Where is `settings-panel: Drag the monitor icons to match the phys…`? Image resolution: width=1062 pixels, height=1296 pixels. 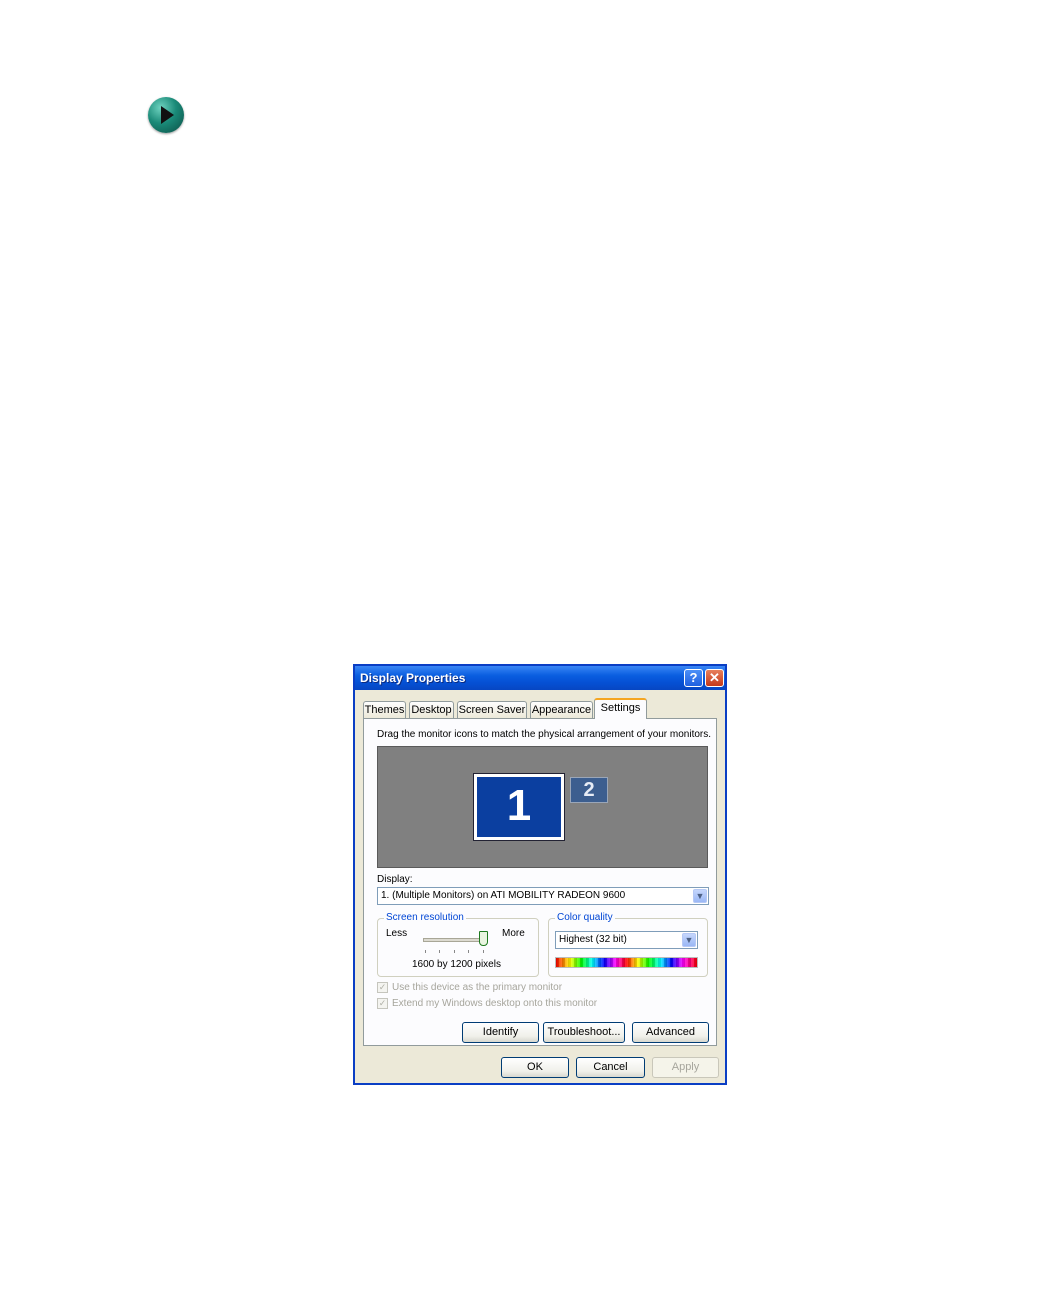 settings-panel: Drag the monitor icons to match the phys… is located at coordinates (540, 882).